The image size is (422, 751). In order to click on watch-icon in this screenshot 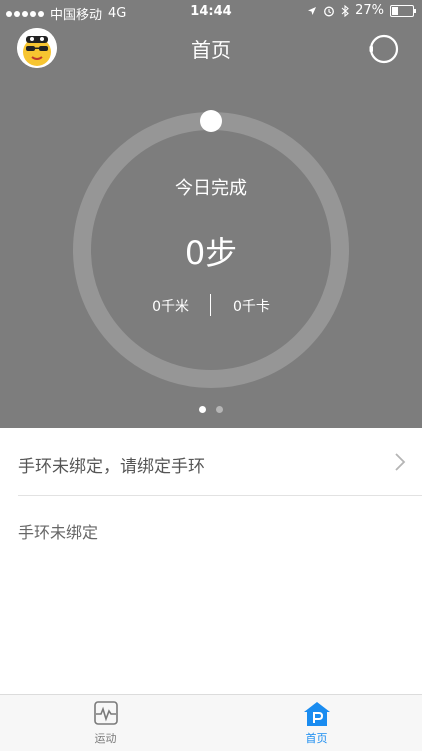, I will do `click(384, 49)`.